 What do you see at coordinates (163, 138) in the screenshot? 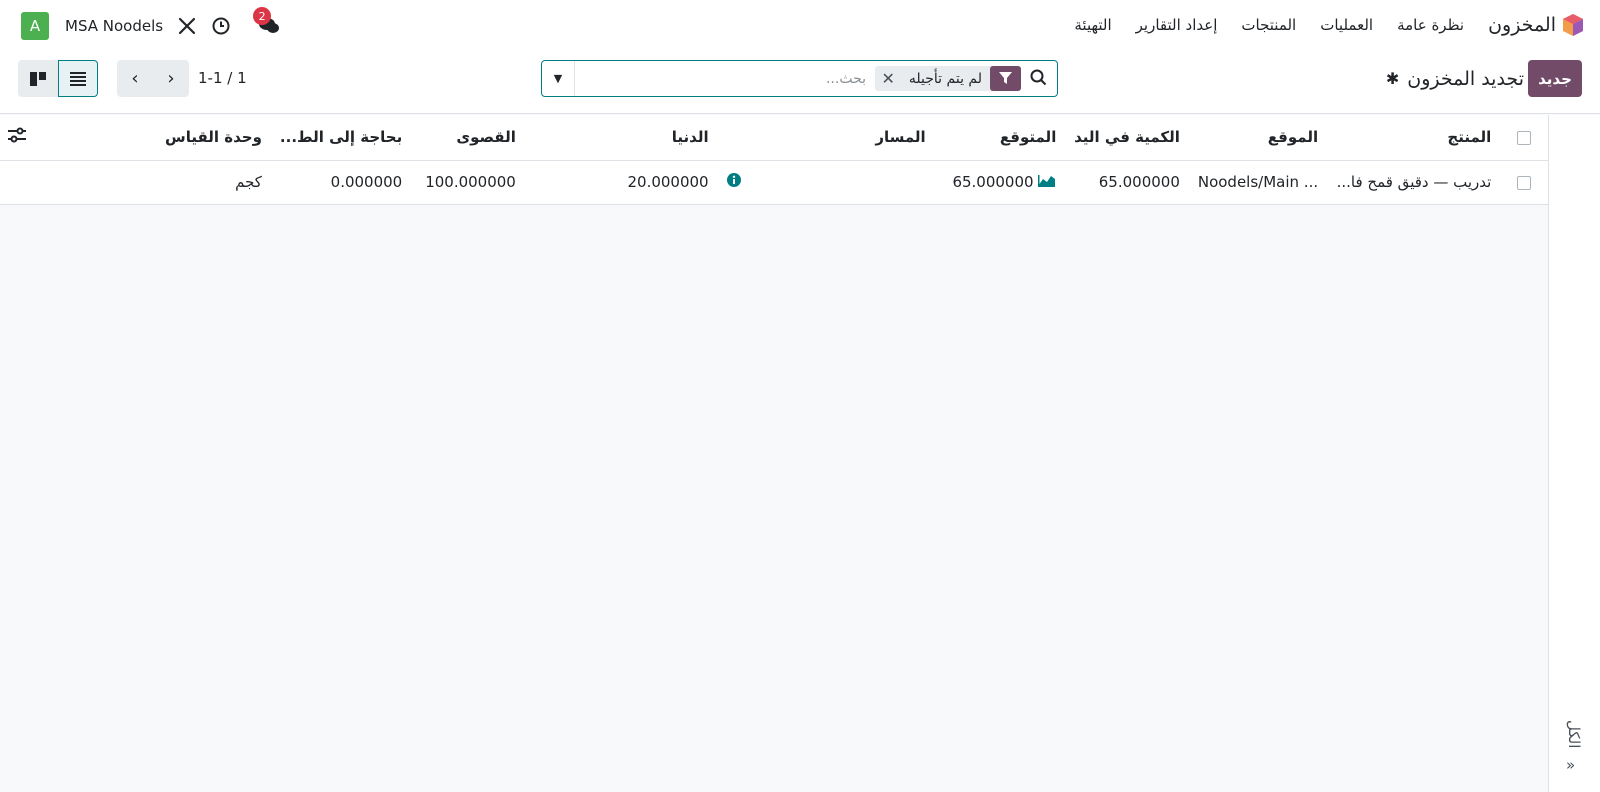
I see `header-uom: وحدة القياس` at bounding box center [163, 138].